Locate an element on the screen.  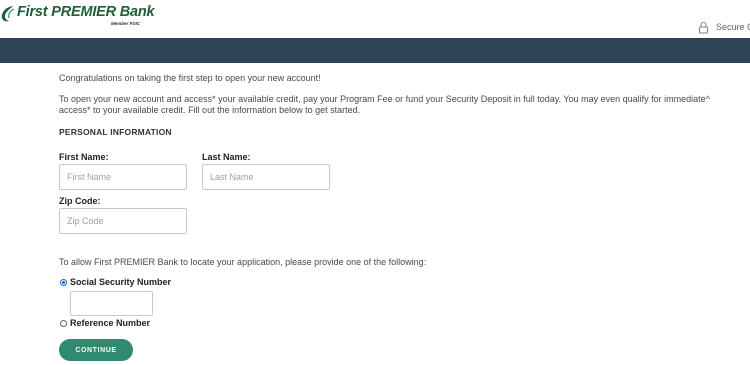
last-name-label: Last Name: is located at coordinates (226, 157).